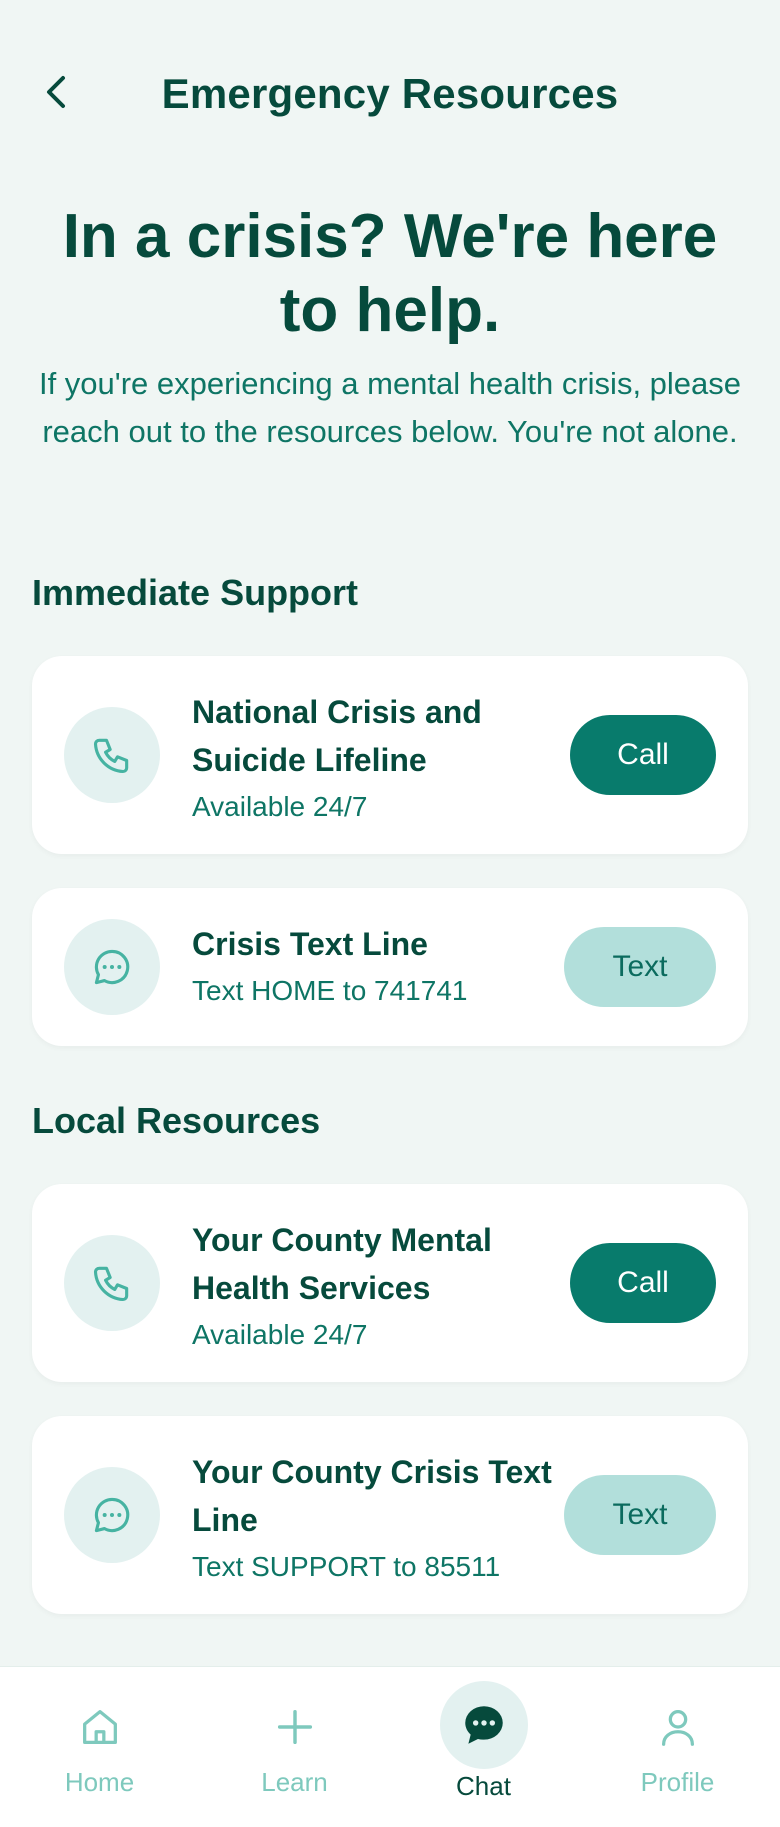  I want to click on active-indicator, so click(483, 1725).